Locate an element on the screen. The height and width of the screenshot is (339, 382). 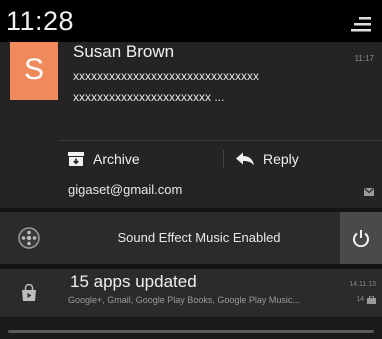
reply-button: Reply is located at coordinates (267, 159).